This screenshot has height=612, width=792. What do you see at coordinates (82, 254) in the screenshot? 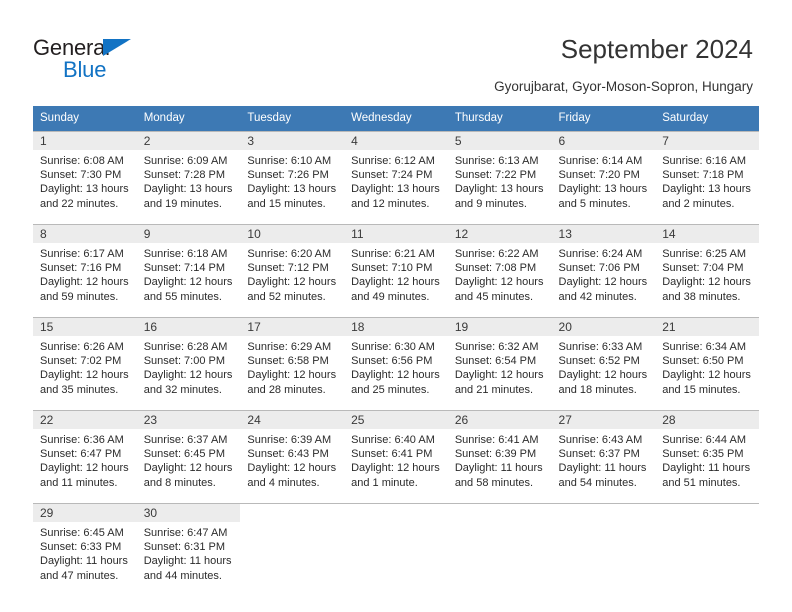
I see `sunrise-text: Sunrise: 6:17 AM` at bounding box center [82, 254].